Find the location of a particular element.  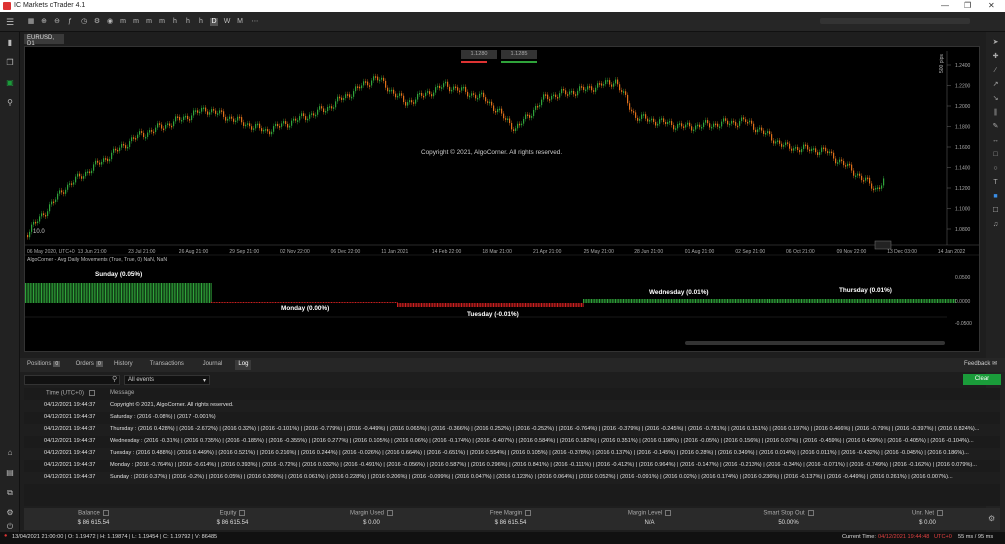

measure-icon: ↔ is located at coordinates (995, 140).